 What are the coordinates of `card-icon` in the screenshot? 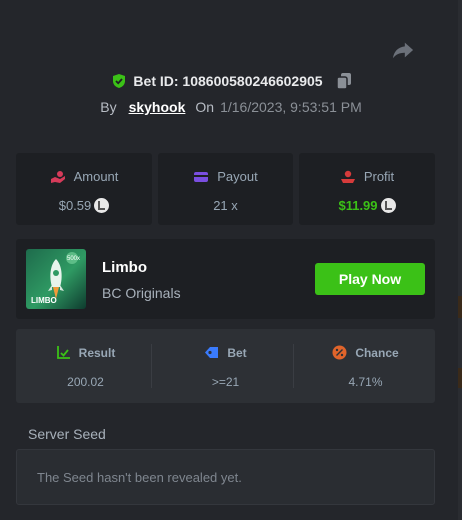 It's located at (201, 176).